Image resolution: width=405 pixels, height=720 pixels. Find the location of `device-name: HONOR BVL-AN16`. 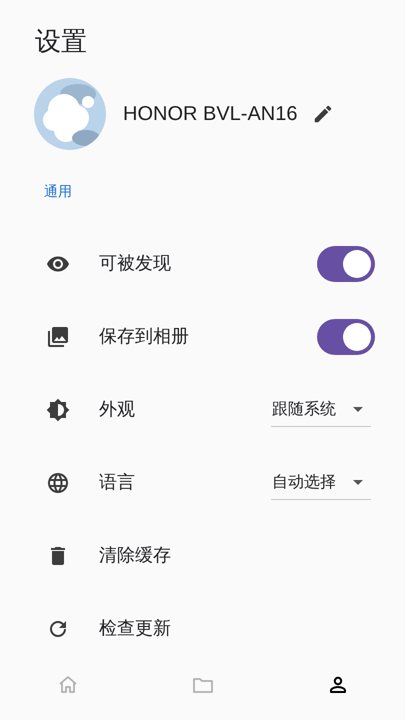

device-name: HONOR BVL-AN16 is located at coordinates (210, 114).